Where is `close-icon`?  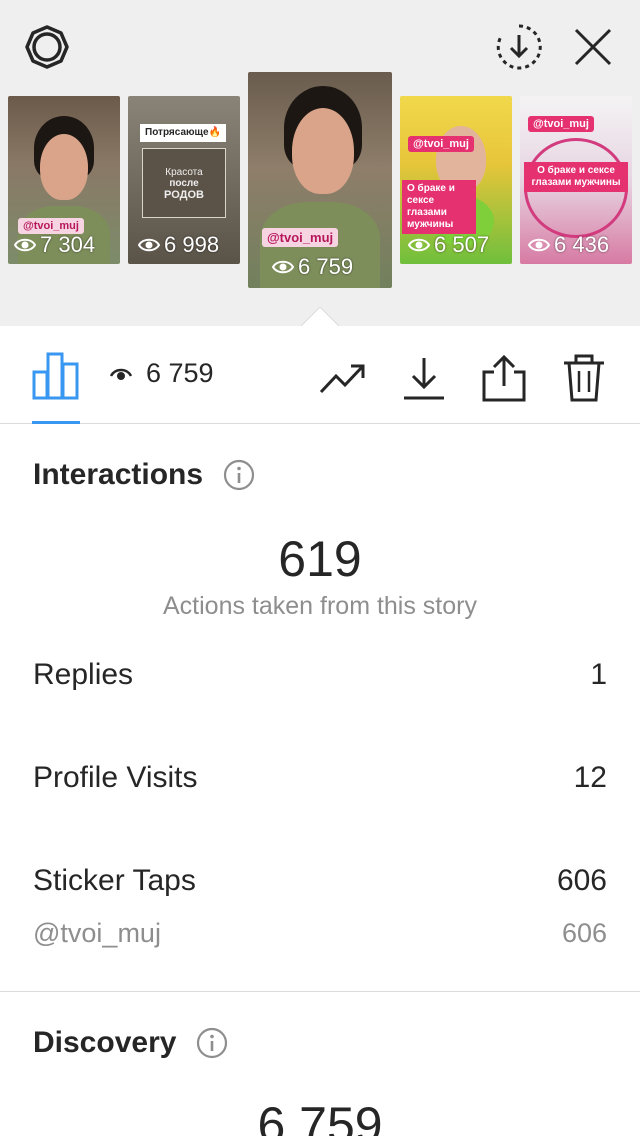
close-icon is located at coordinates (593, 47).